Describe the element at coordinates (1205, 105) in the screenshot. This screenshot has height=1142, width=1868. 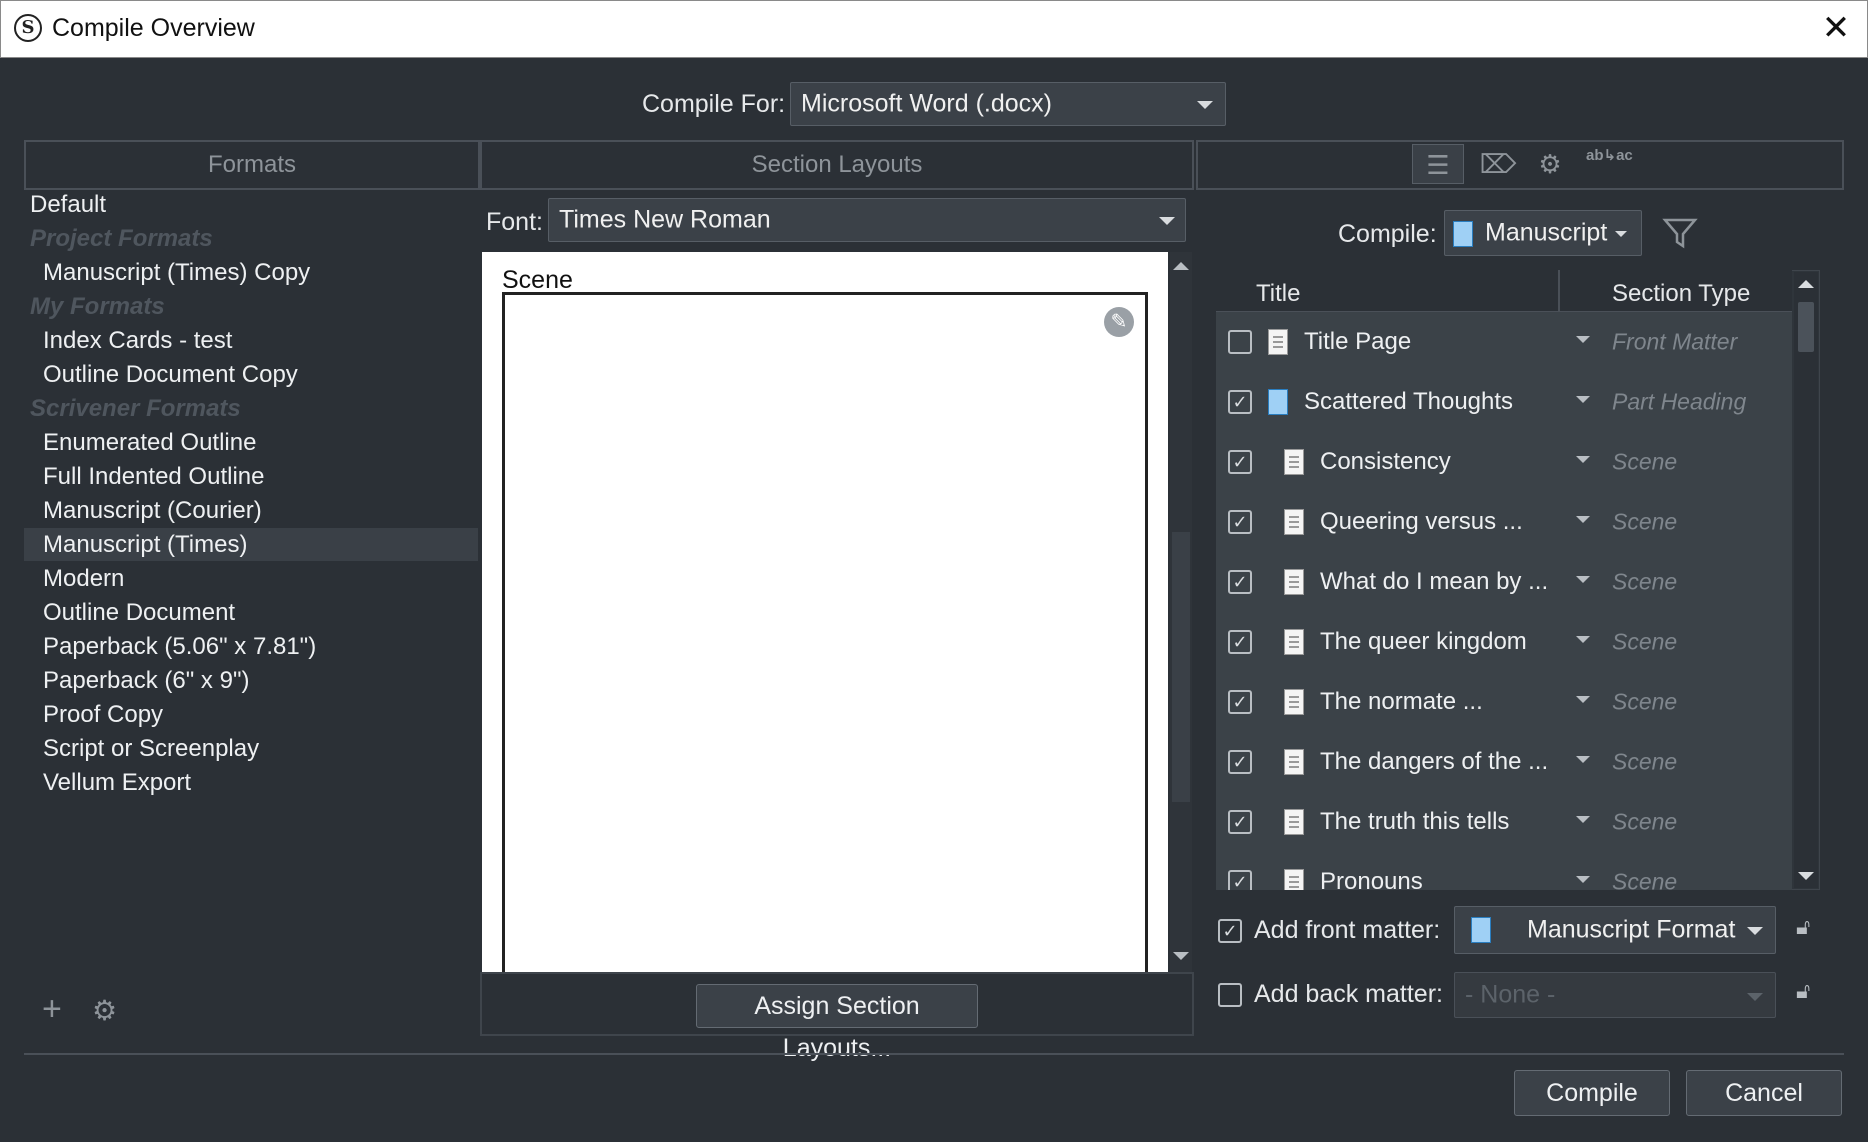
I see `chevron-down-icon` at that location.